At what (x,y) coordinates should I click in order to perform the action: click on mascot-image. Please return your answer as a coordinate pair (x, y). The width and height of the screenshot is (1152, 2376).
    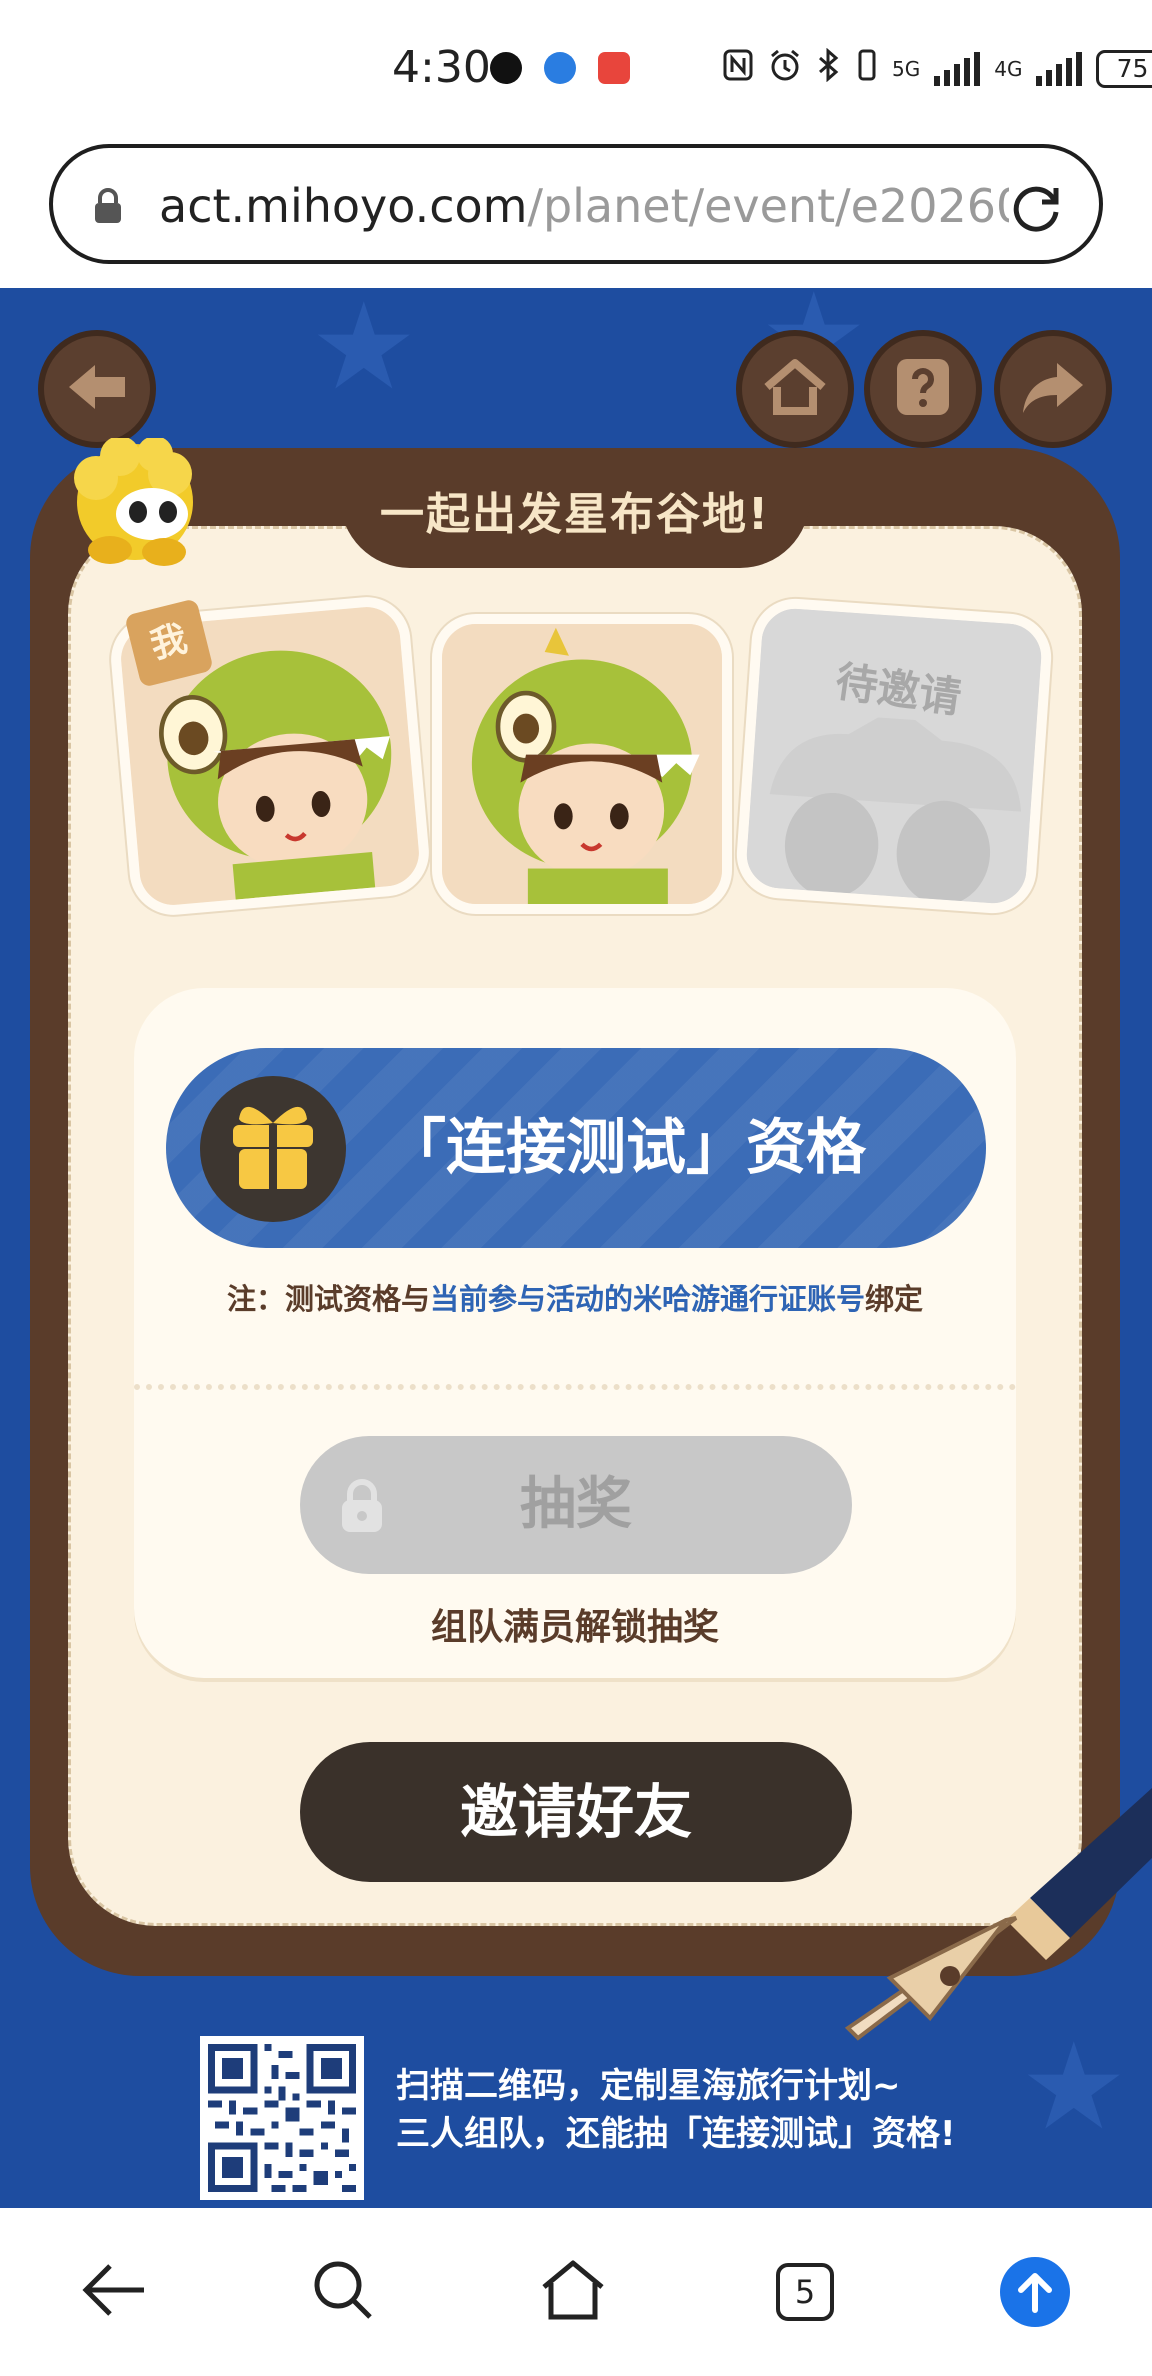
    Looking at the image, I should click on (135, 507).